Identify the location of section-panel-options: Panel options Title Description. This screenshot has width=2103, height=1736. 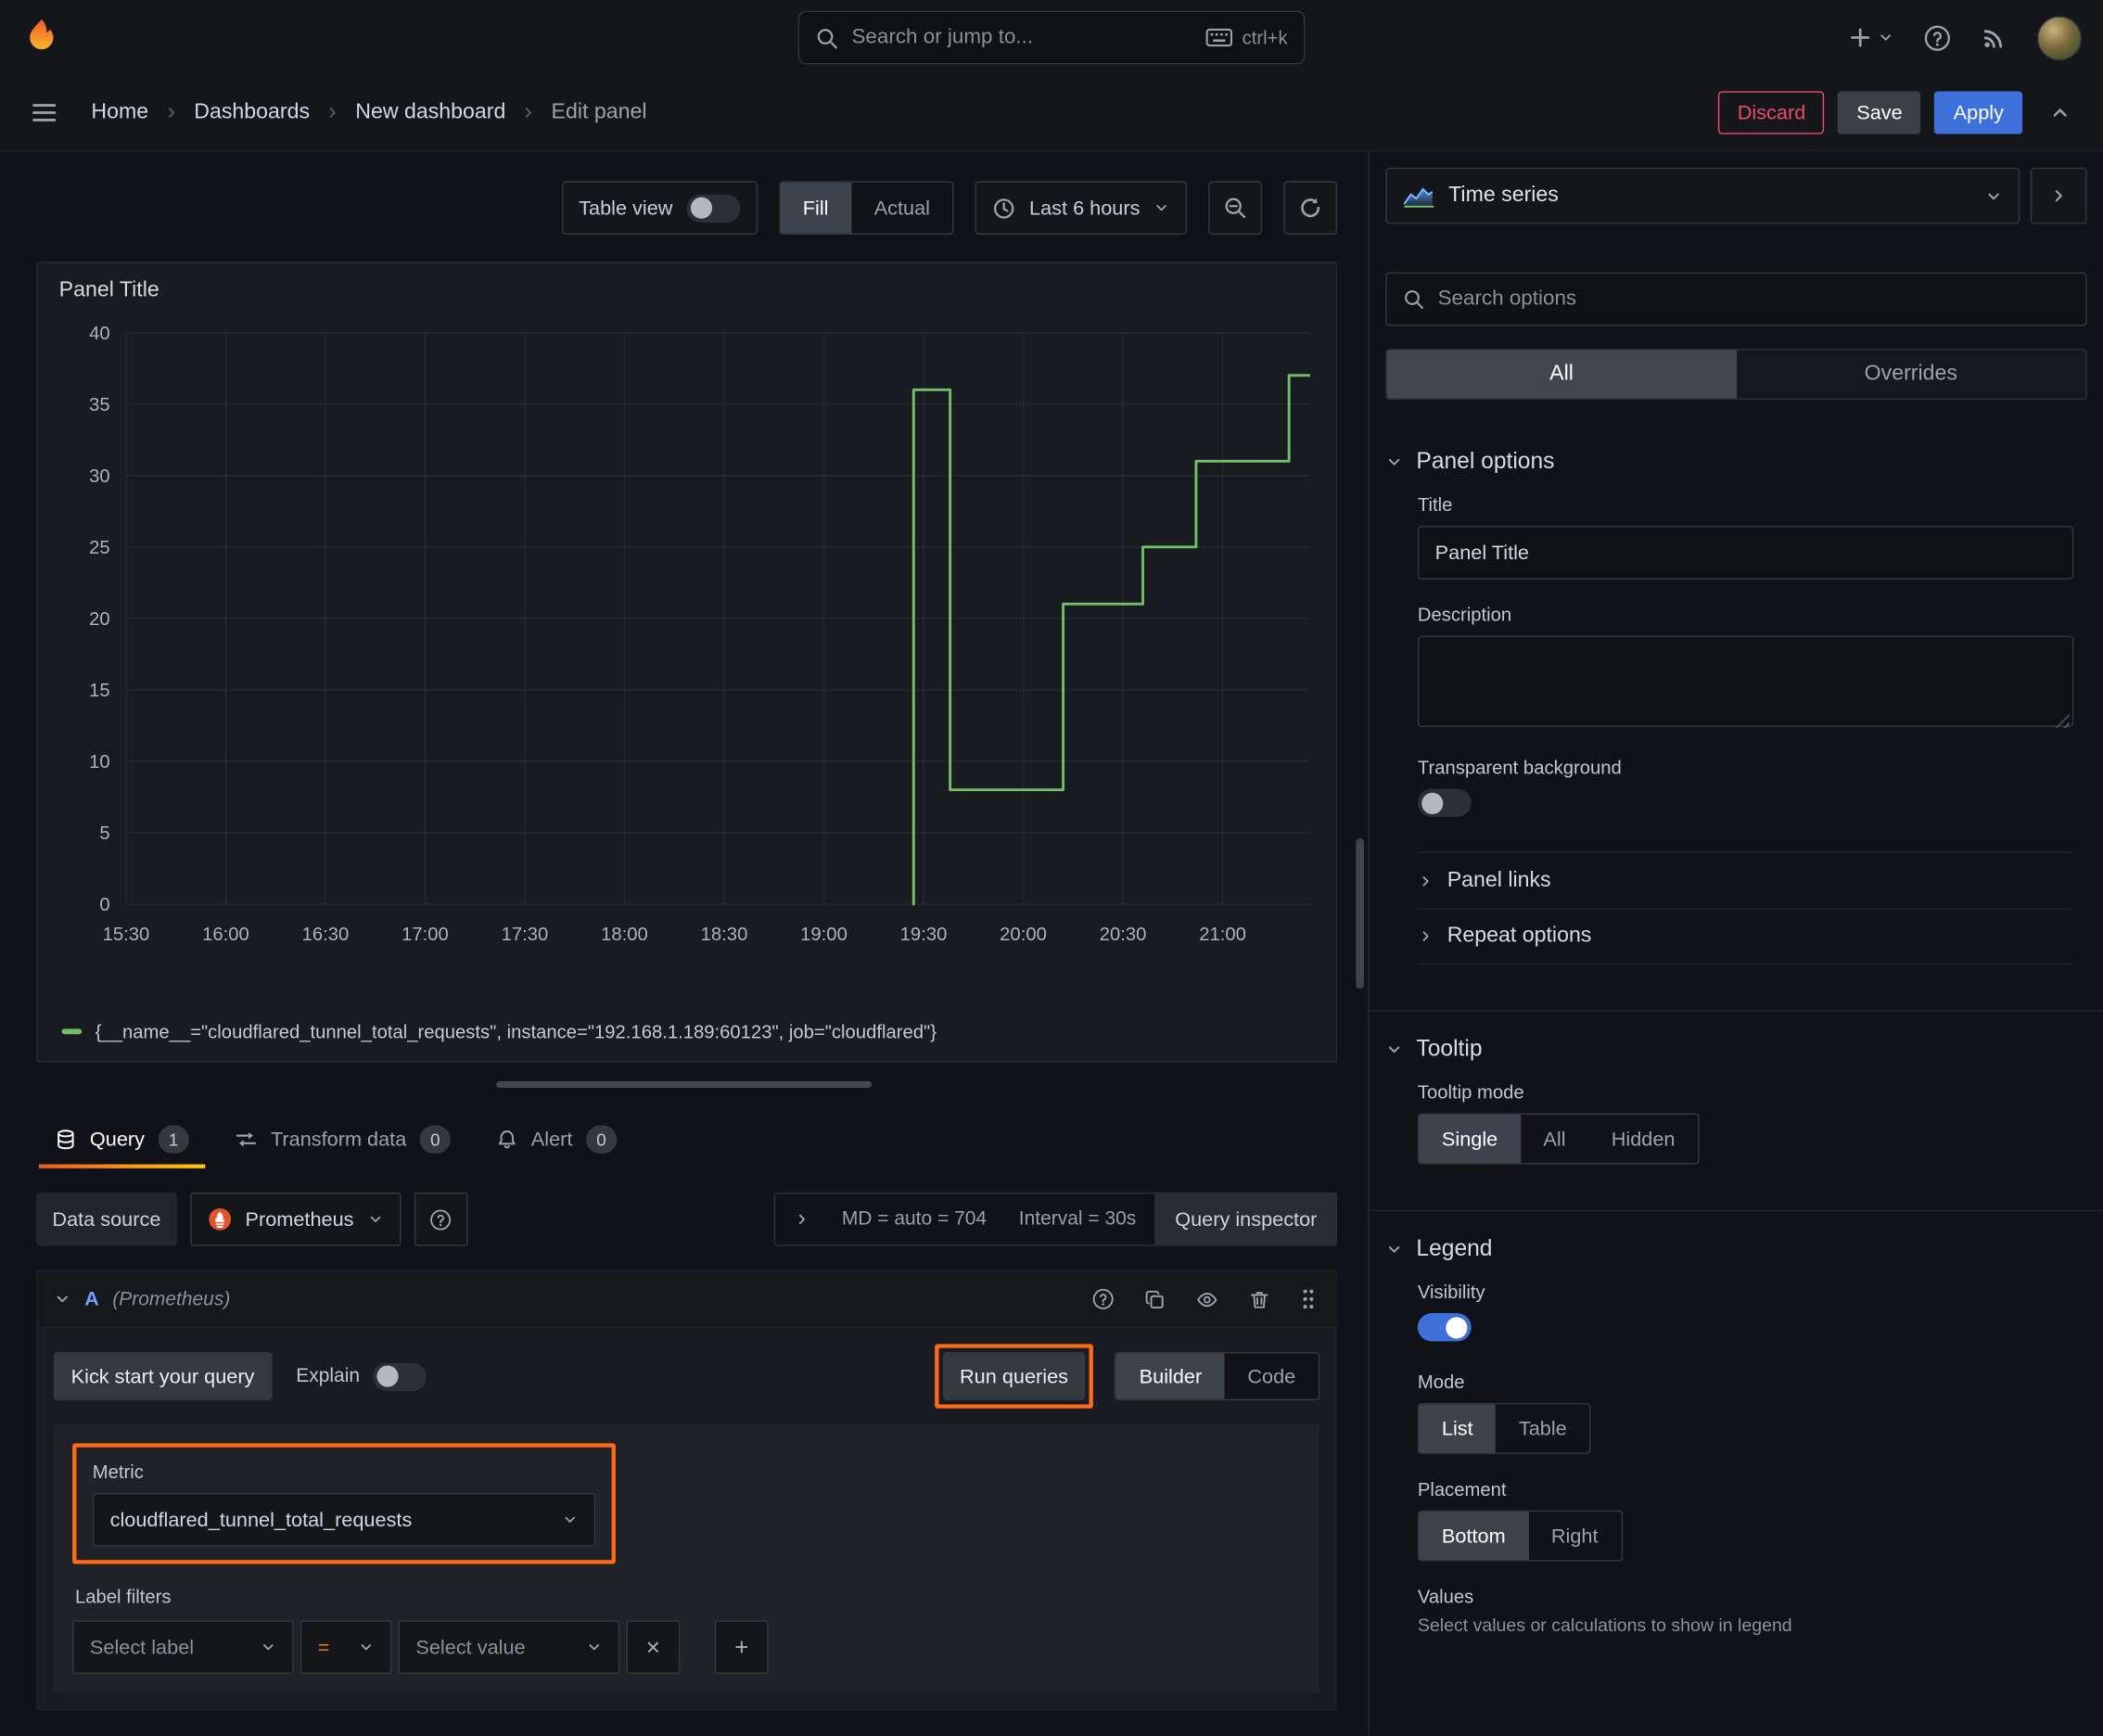
(1736, 705).